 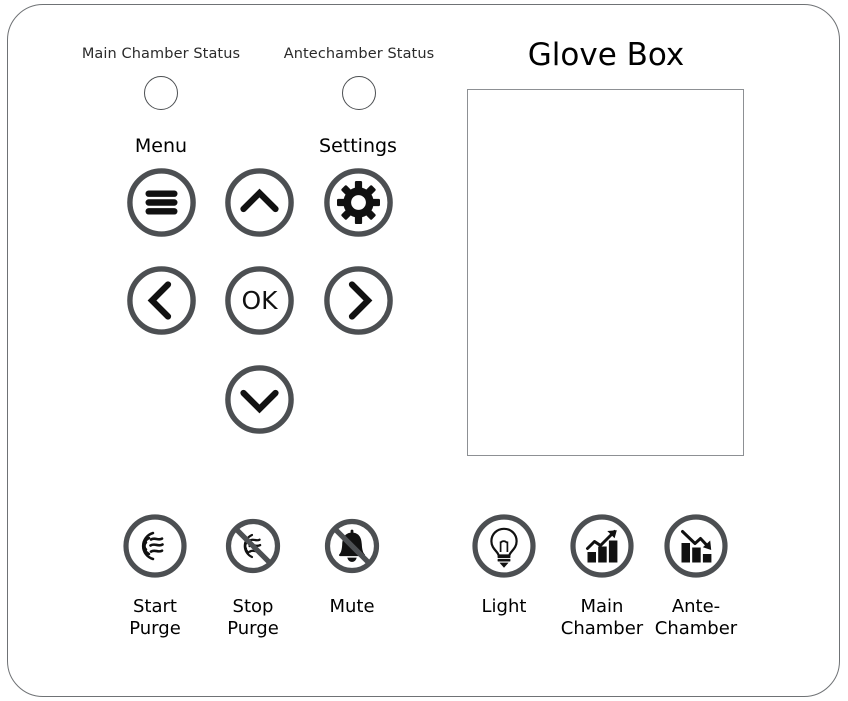 What do you see at coordinates (359, 54) in the screenshot?
I see `antechamber-status-label: Antechamber Status` at bounding box center [359, 54].